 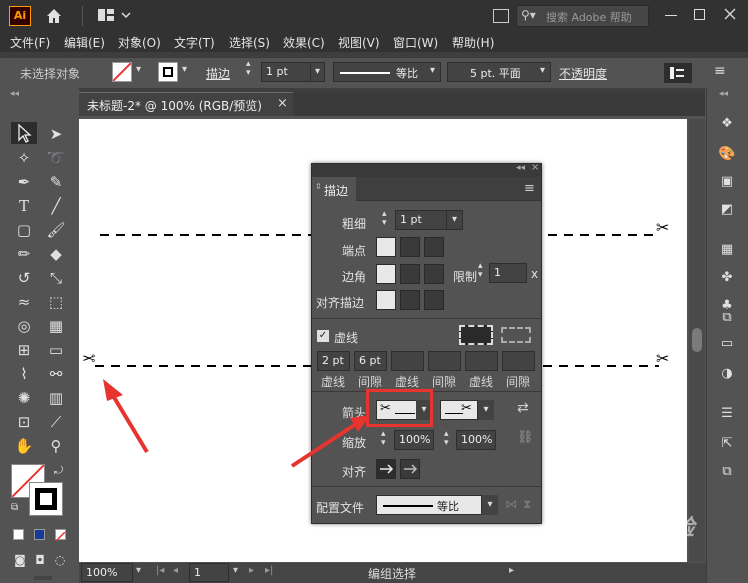 What do you see at coordinates (24, 350) in the screenshot?
I see `mesh-tool: ⊞` at bounding box center [24, 350].